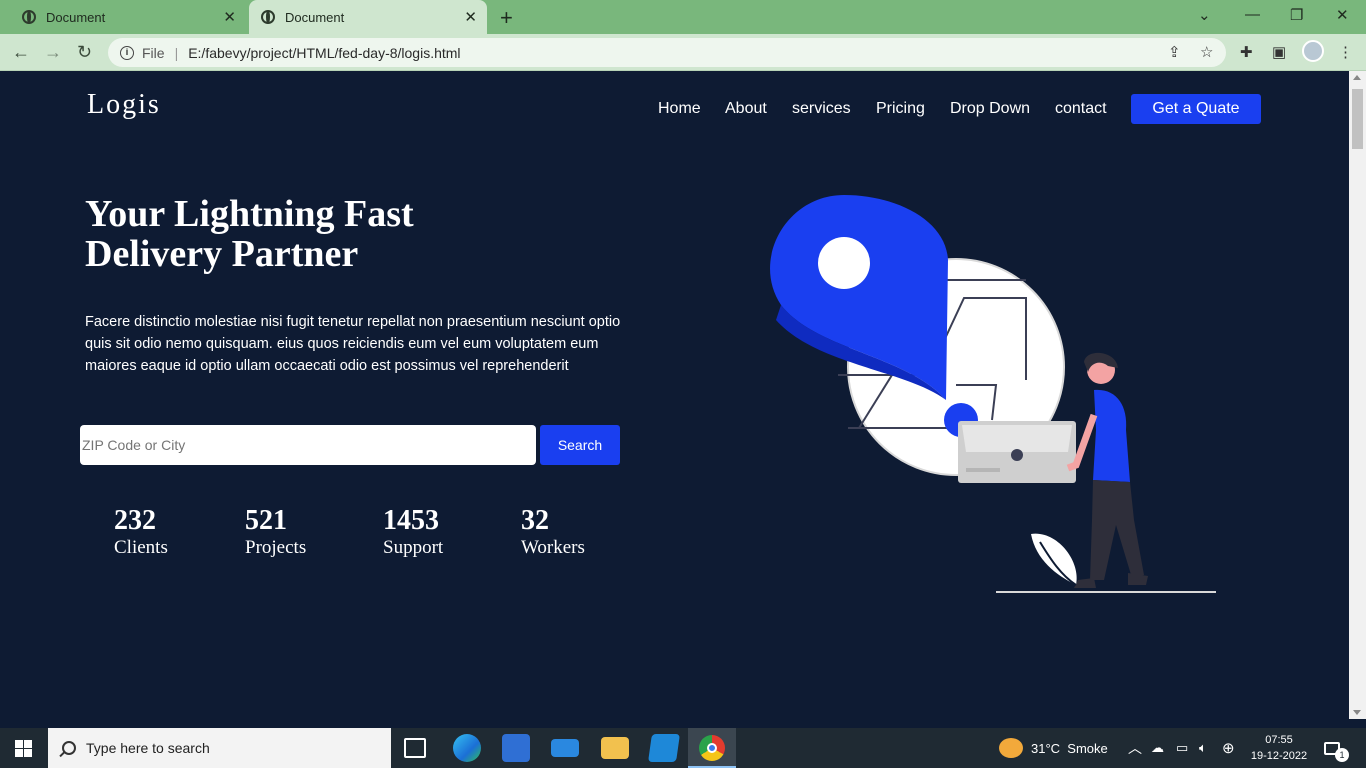 This screenshot has height=768, width=1366. I want to click on back-icon: ←, so click(21, 52).